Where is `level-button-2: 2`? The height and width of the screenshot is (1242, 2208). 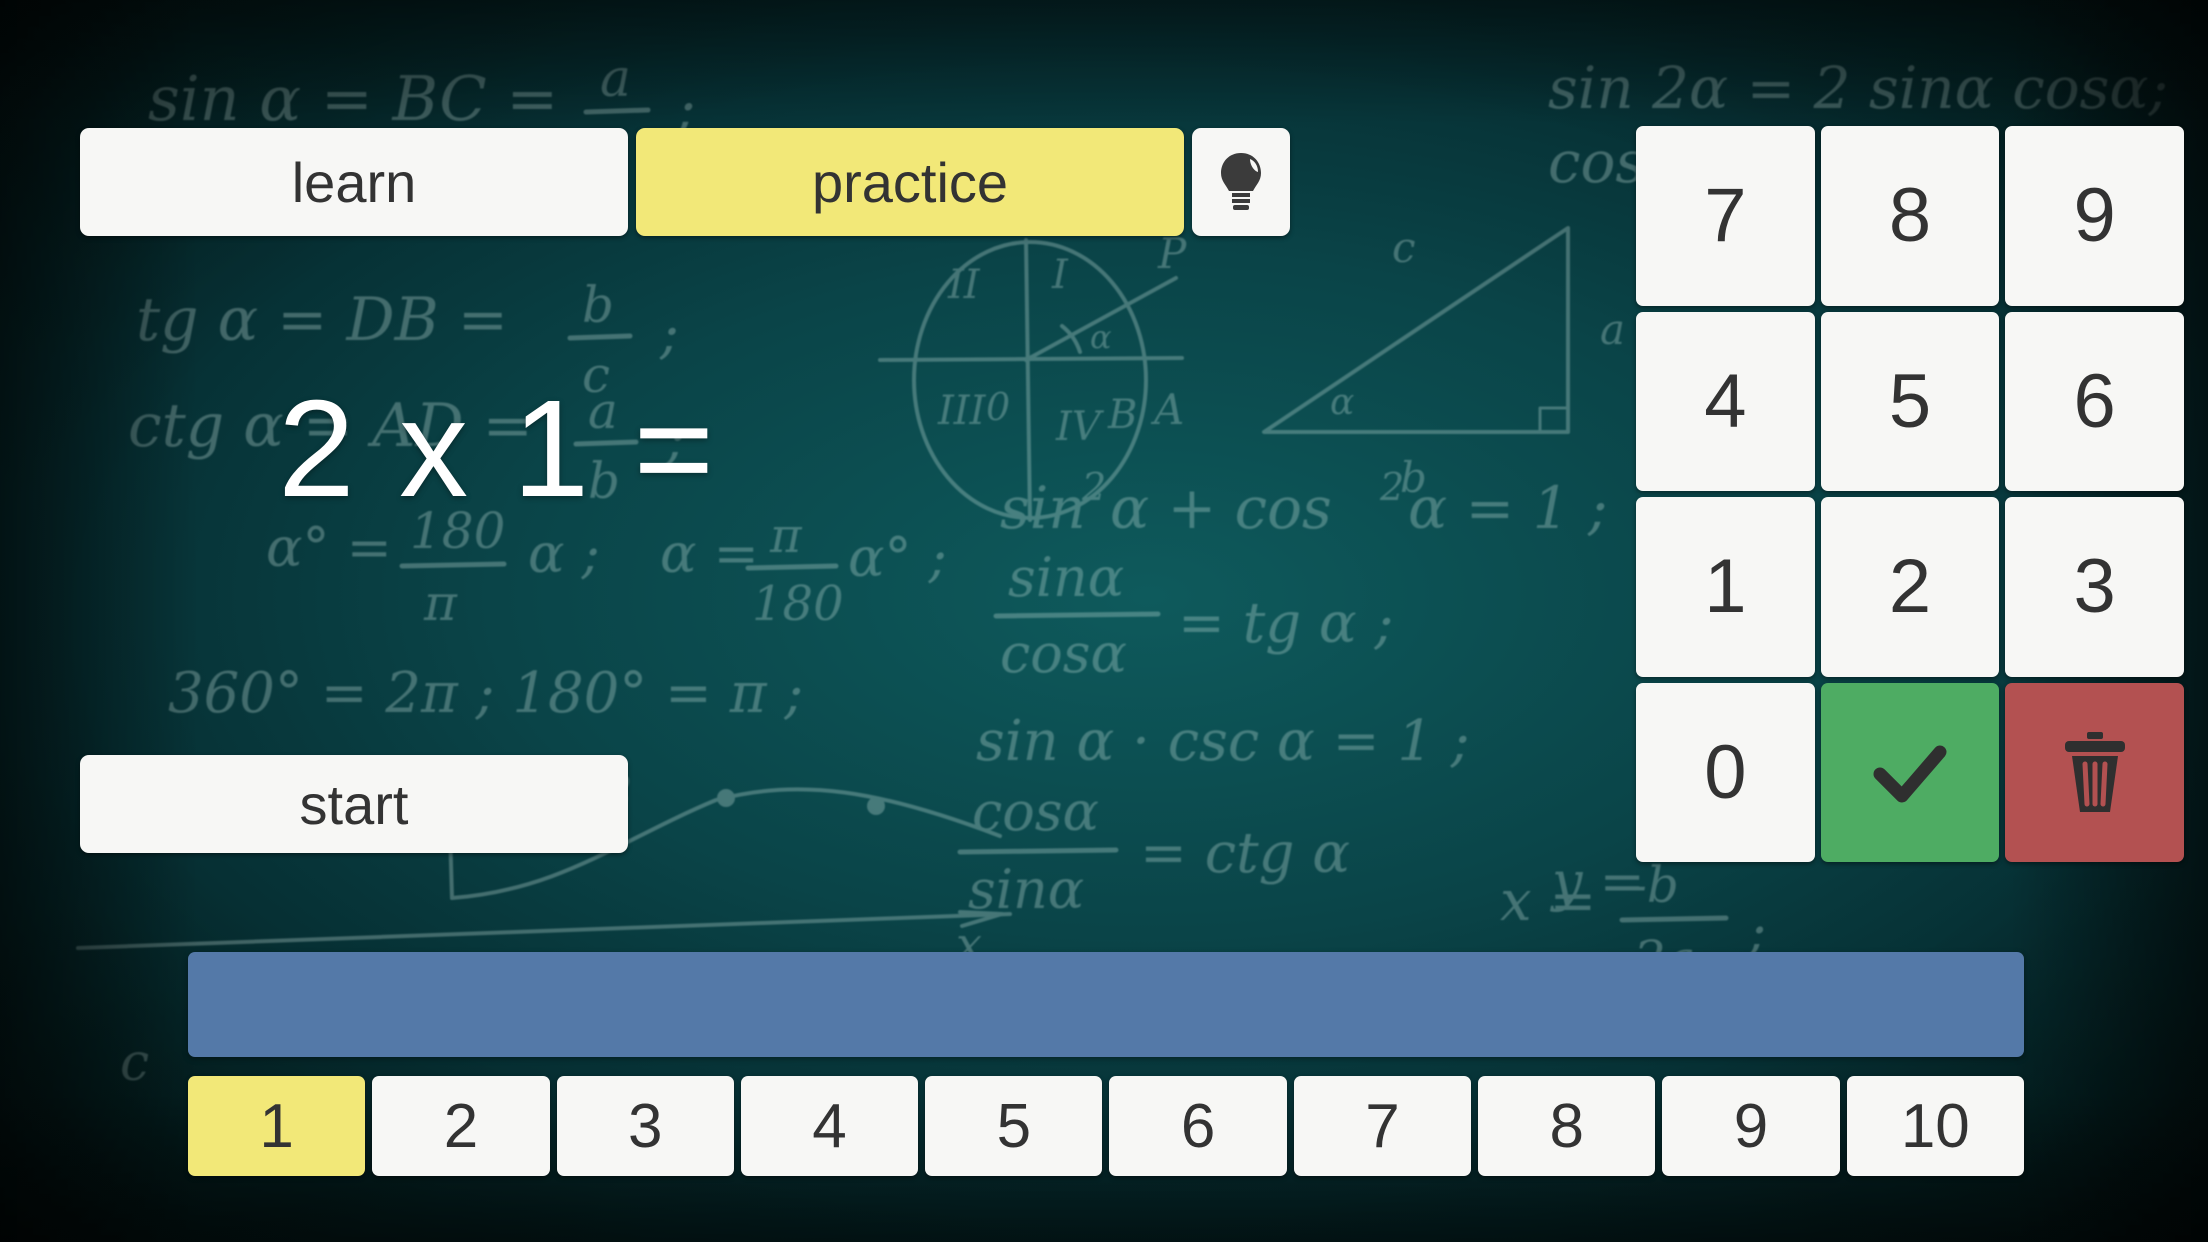 level-button-2: 2 is located at coordinates (461, 1126).